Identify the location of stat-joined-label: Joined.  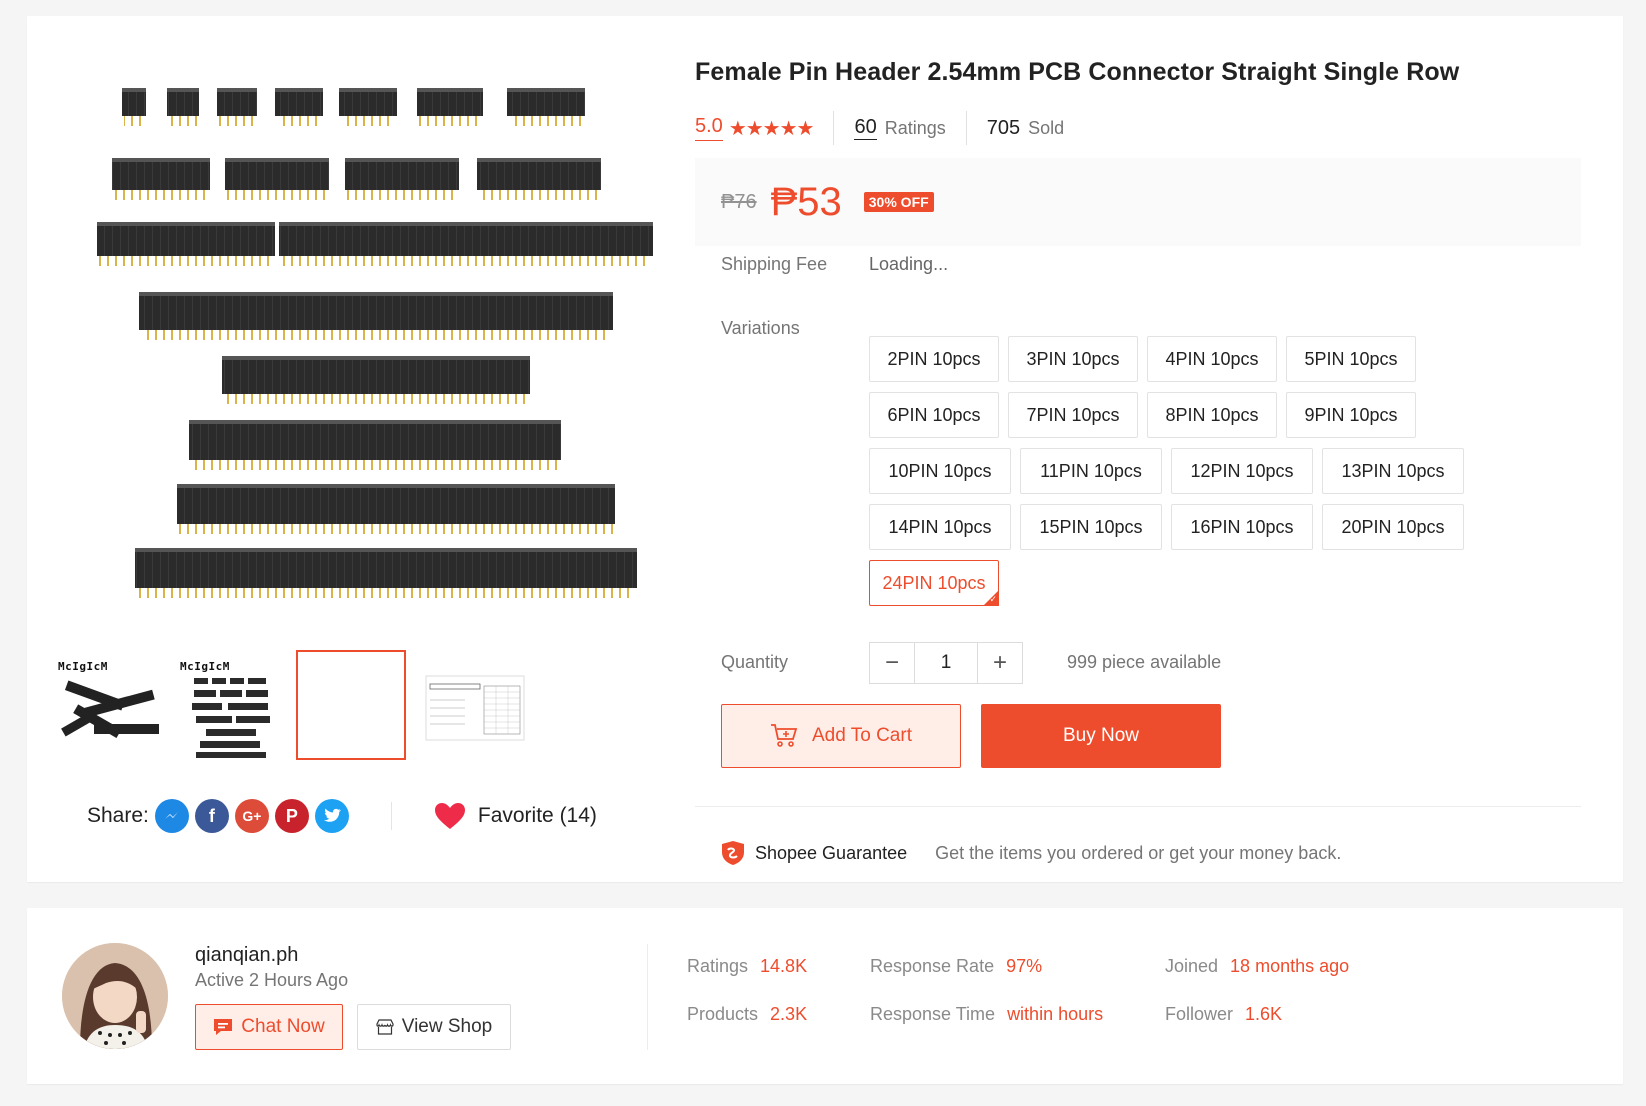
(1192, 966).